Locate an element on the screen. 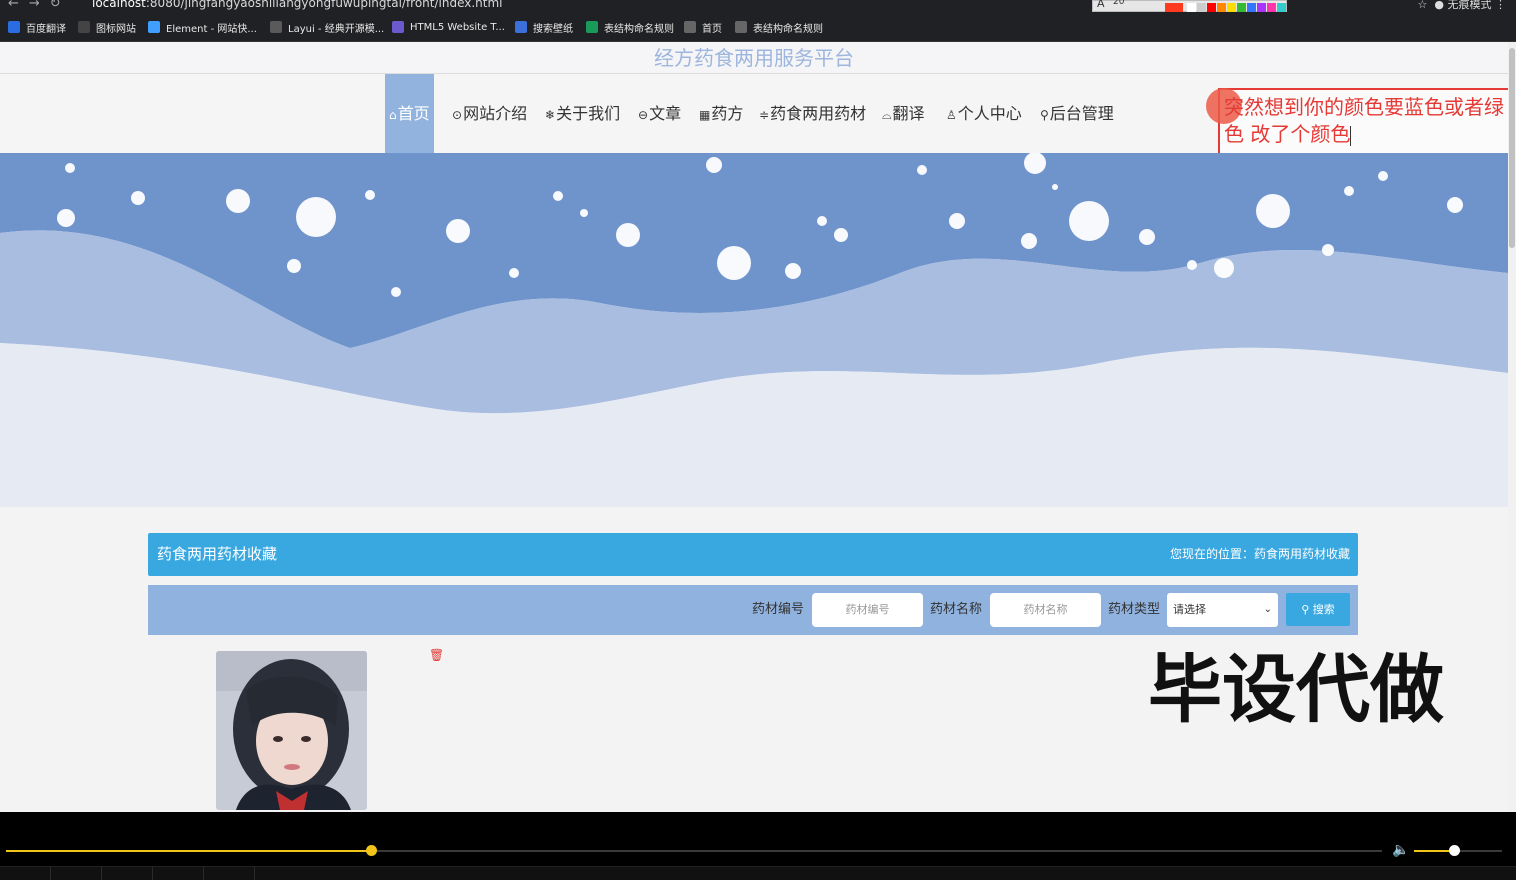 The image size is (1516, 880). annotation-toolbar: A 20 is located at coordinates (1189, 6).